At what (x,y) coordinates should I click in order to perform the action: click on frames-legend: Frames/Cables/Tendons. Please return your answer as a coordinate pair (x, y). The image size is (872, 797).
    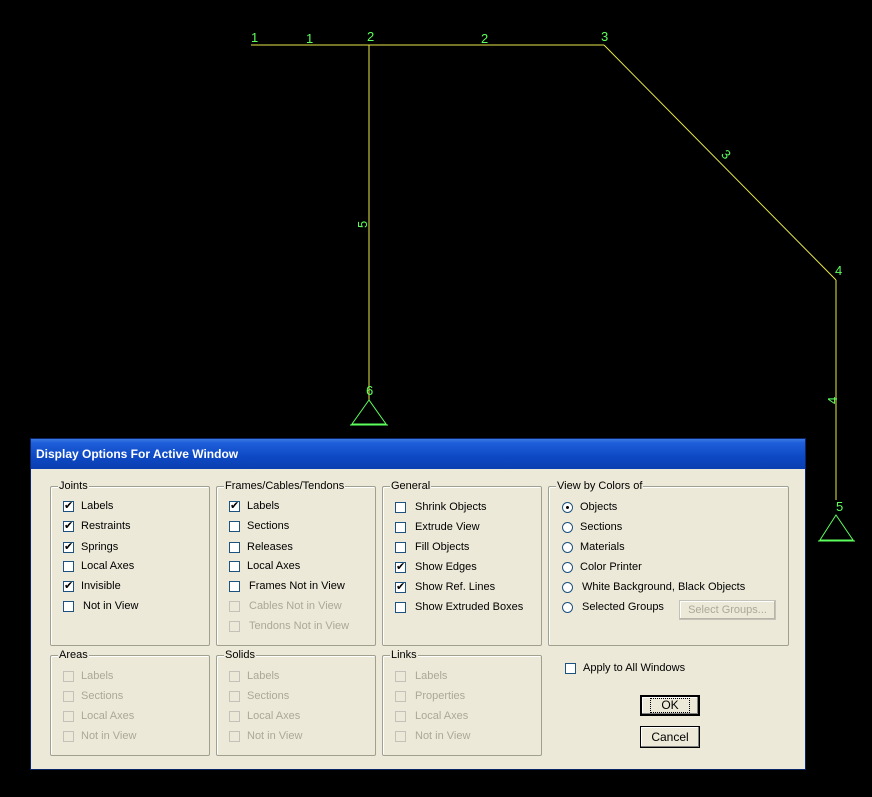
    Looking at the image, I should click on (285, 486).